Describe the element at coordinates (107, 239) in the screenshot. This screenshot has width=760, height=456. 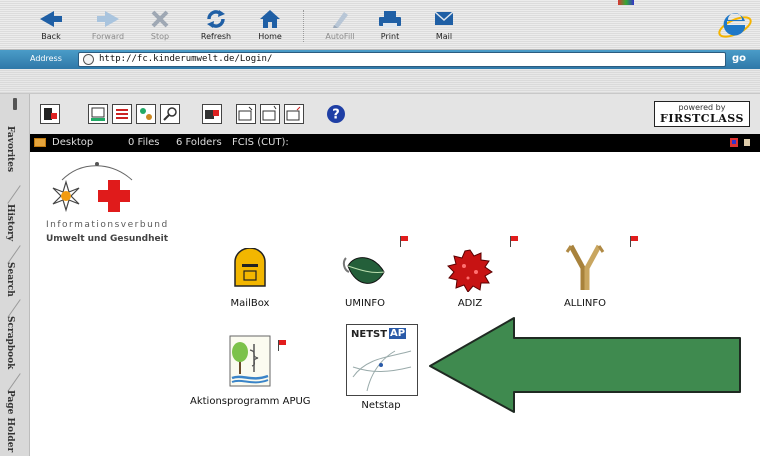
I see `logo-text-line2: Umwelt und Gesundheit` at that location.